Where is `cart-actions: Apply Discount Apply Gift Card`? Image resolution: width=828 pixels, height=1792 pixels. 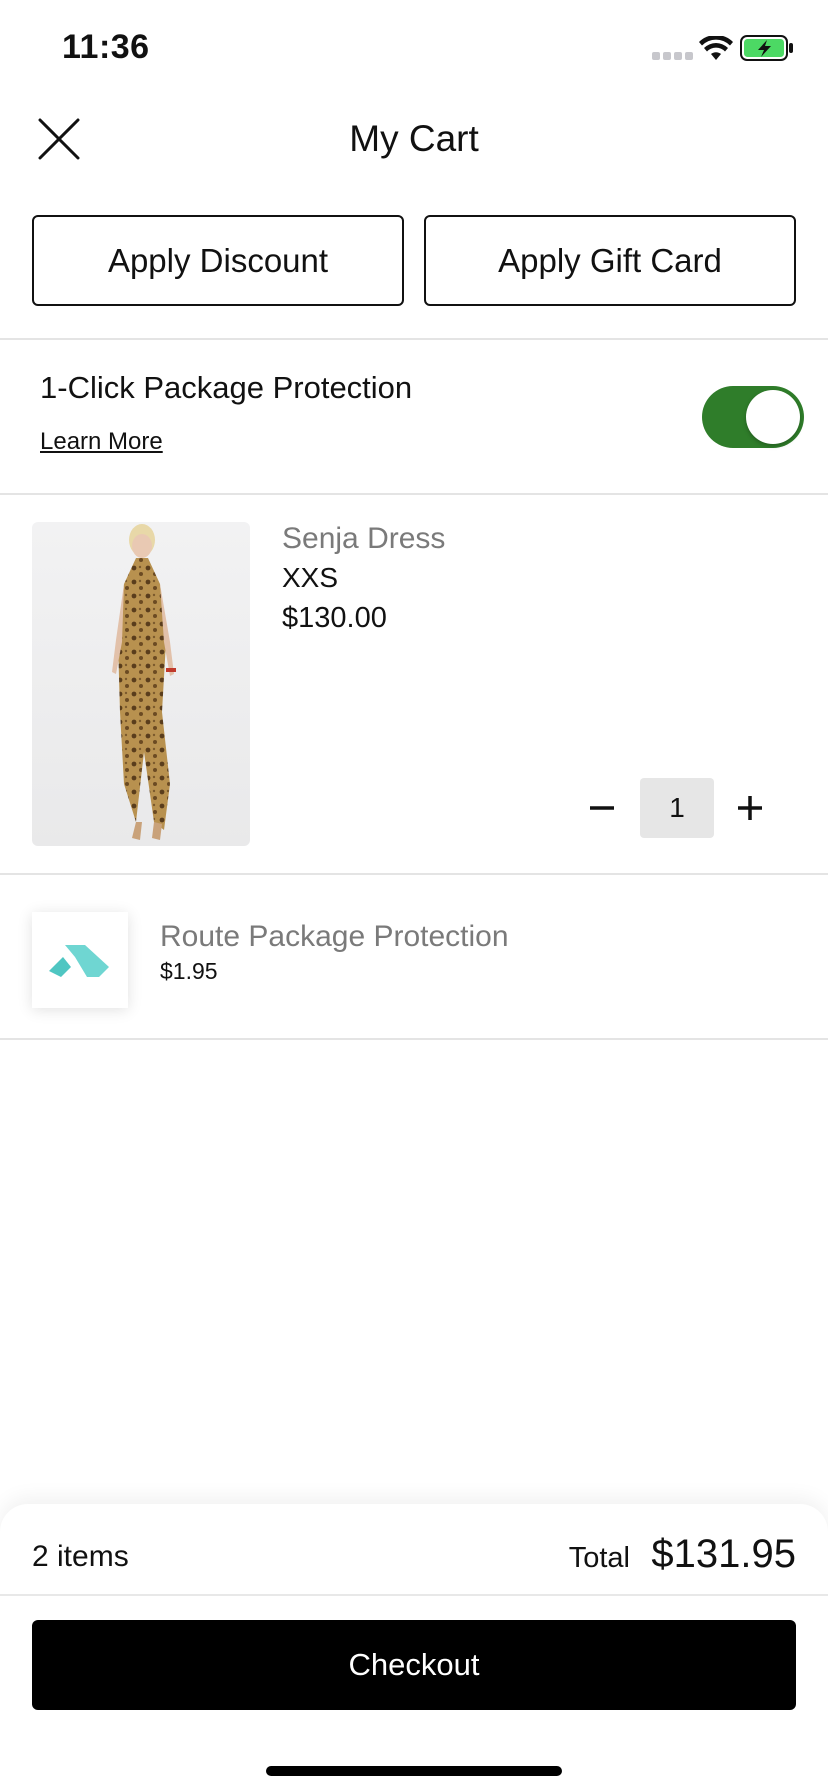
cart-actions: Apply Discount Apply Gift Card is located at coordinates (414, 260).